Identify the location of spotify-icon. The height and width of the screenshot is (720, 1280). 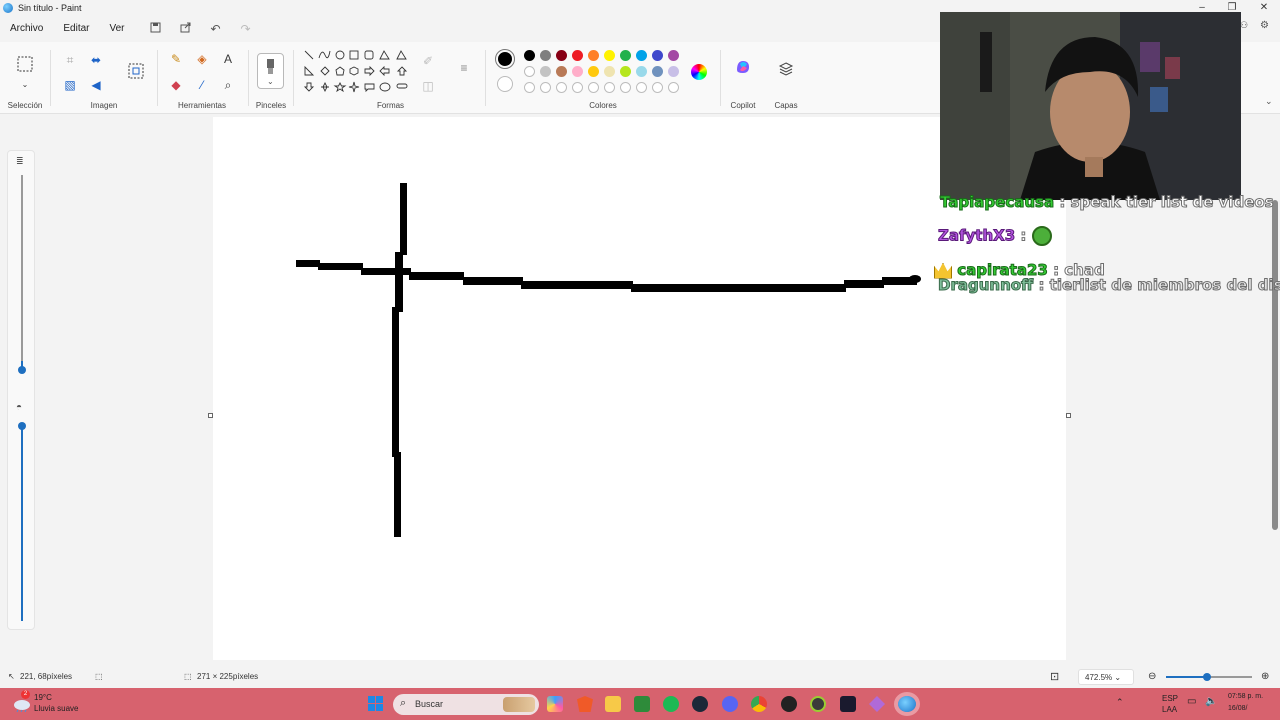
(671, 704).